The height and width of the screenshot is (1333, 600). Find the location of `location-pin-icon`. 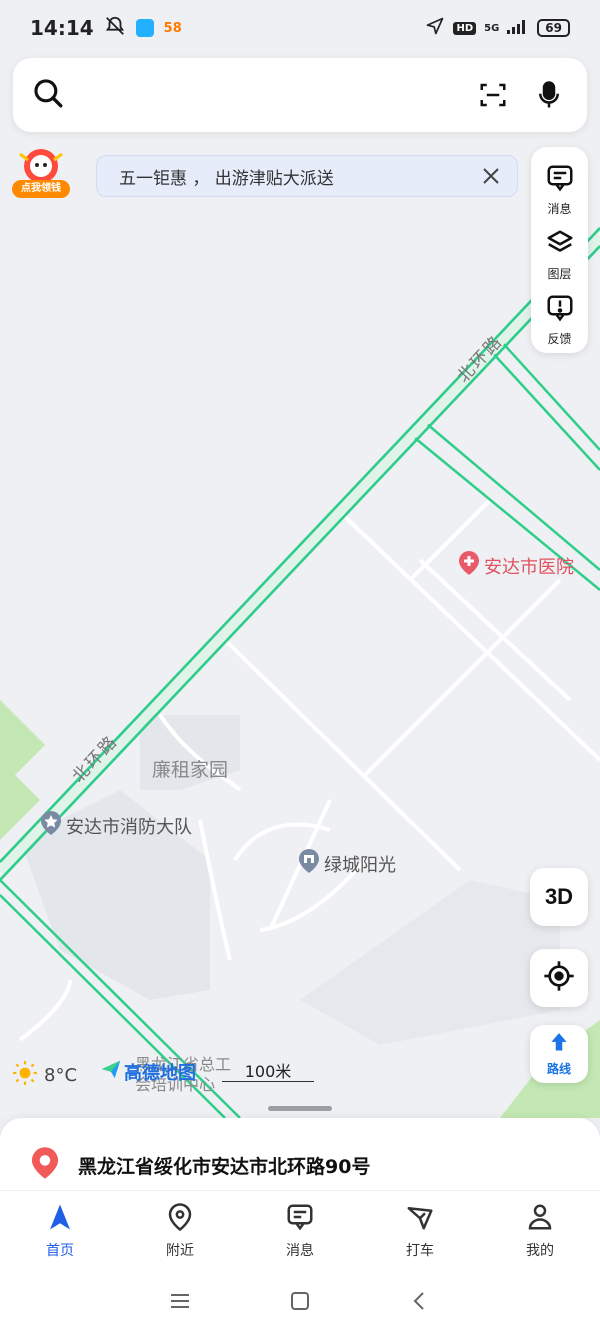

location-pin-icon is located at coordinates (45, 1165).